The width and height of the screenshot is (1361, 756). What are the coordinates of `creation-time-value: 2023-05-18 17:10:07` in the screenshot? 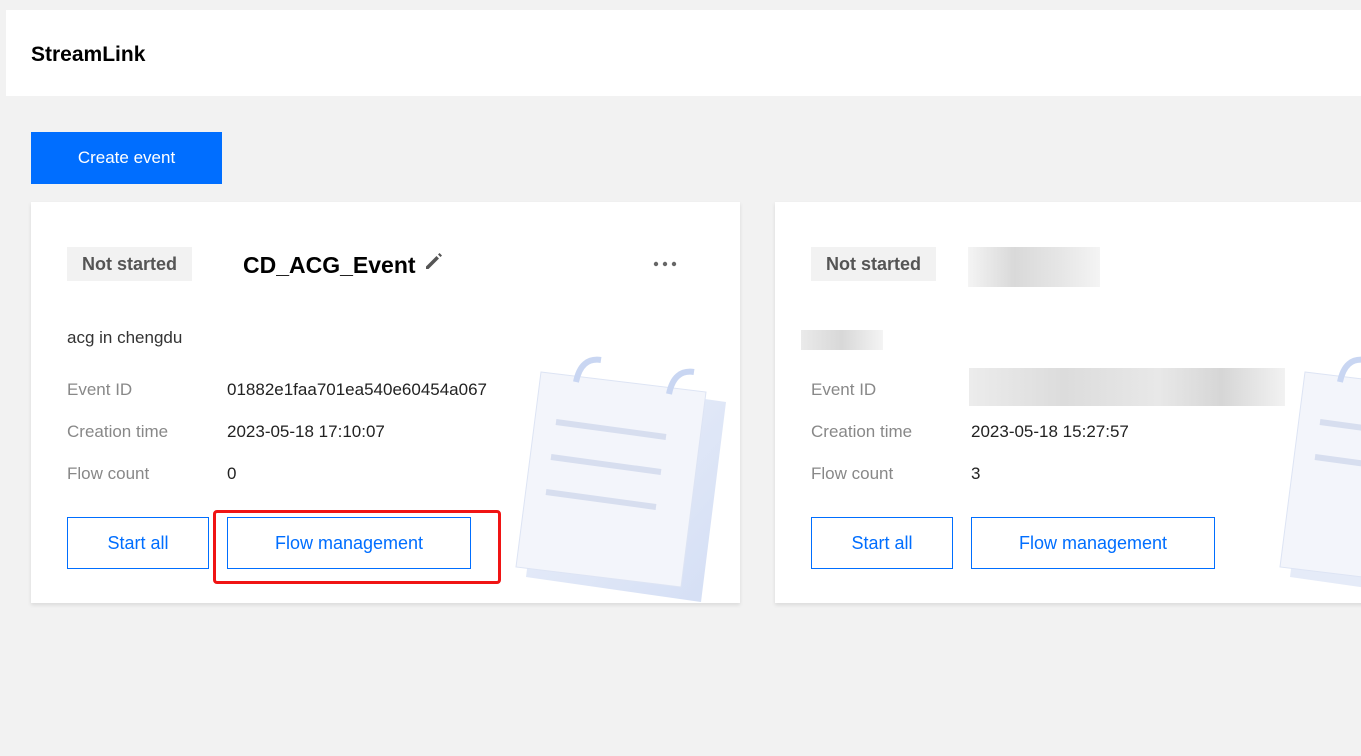 It's located at (306, 431).